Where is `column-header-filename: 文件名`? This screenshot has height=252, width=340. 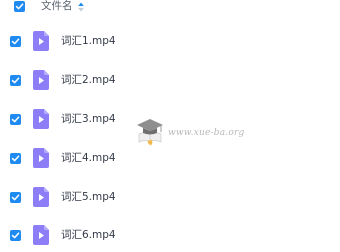 column-header-filename: 文件名 is located at coordinates (57, 6).